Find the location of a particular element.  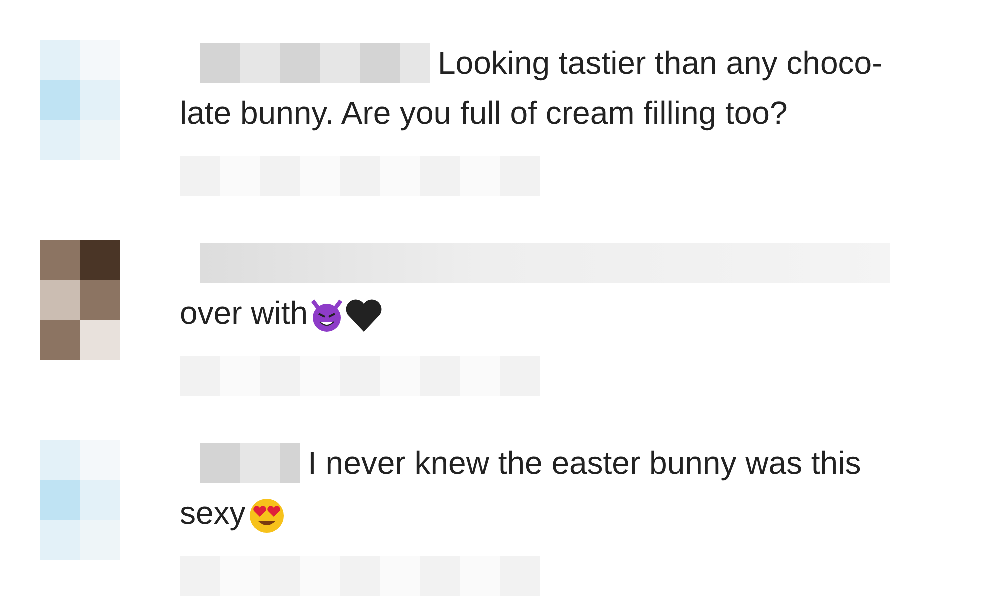

comment-text: over with is located at coordinates (244, 313).